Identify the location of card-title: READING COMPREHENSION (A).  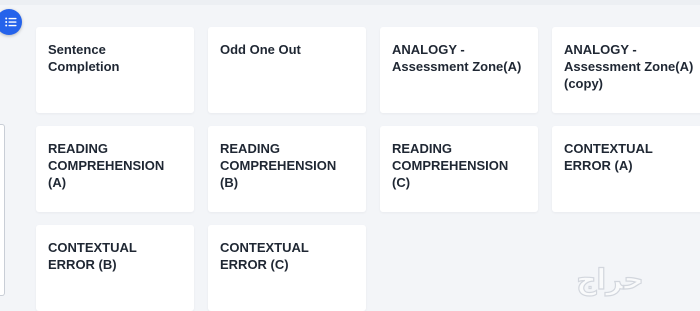
(106, 165).